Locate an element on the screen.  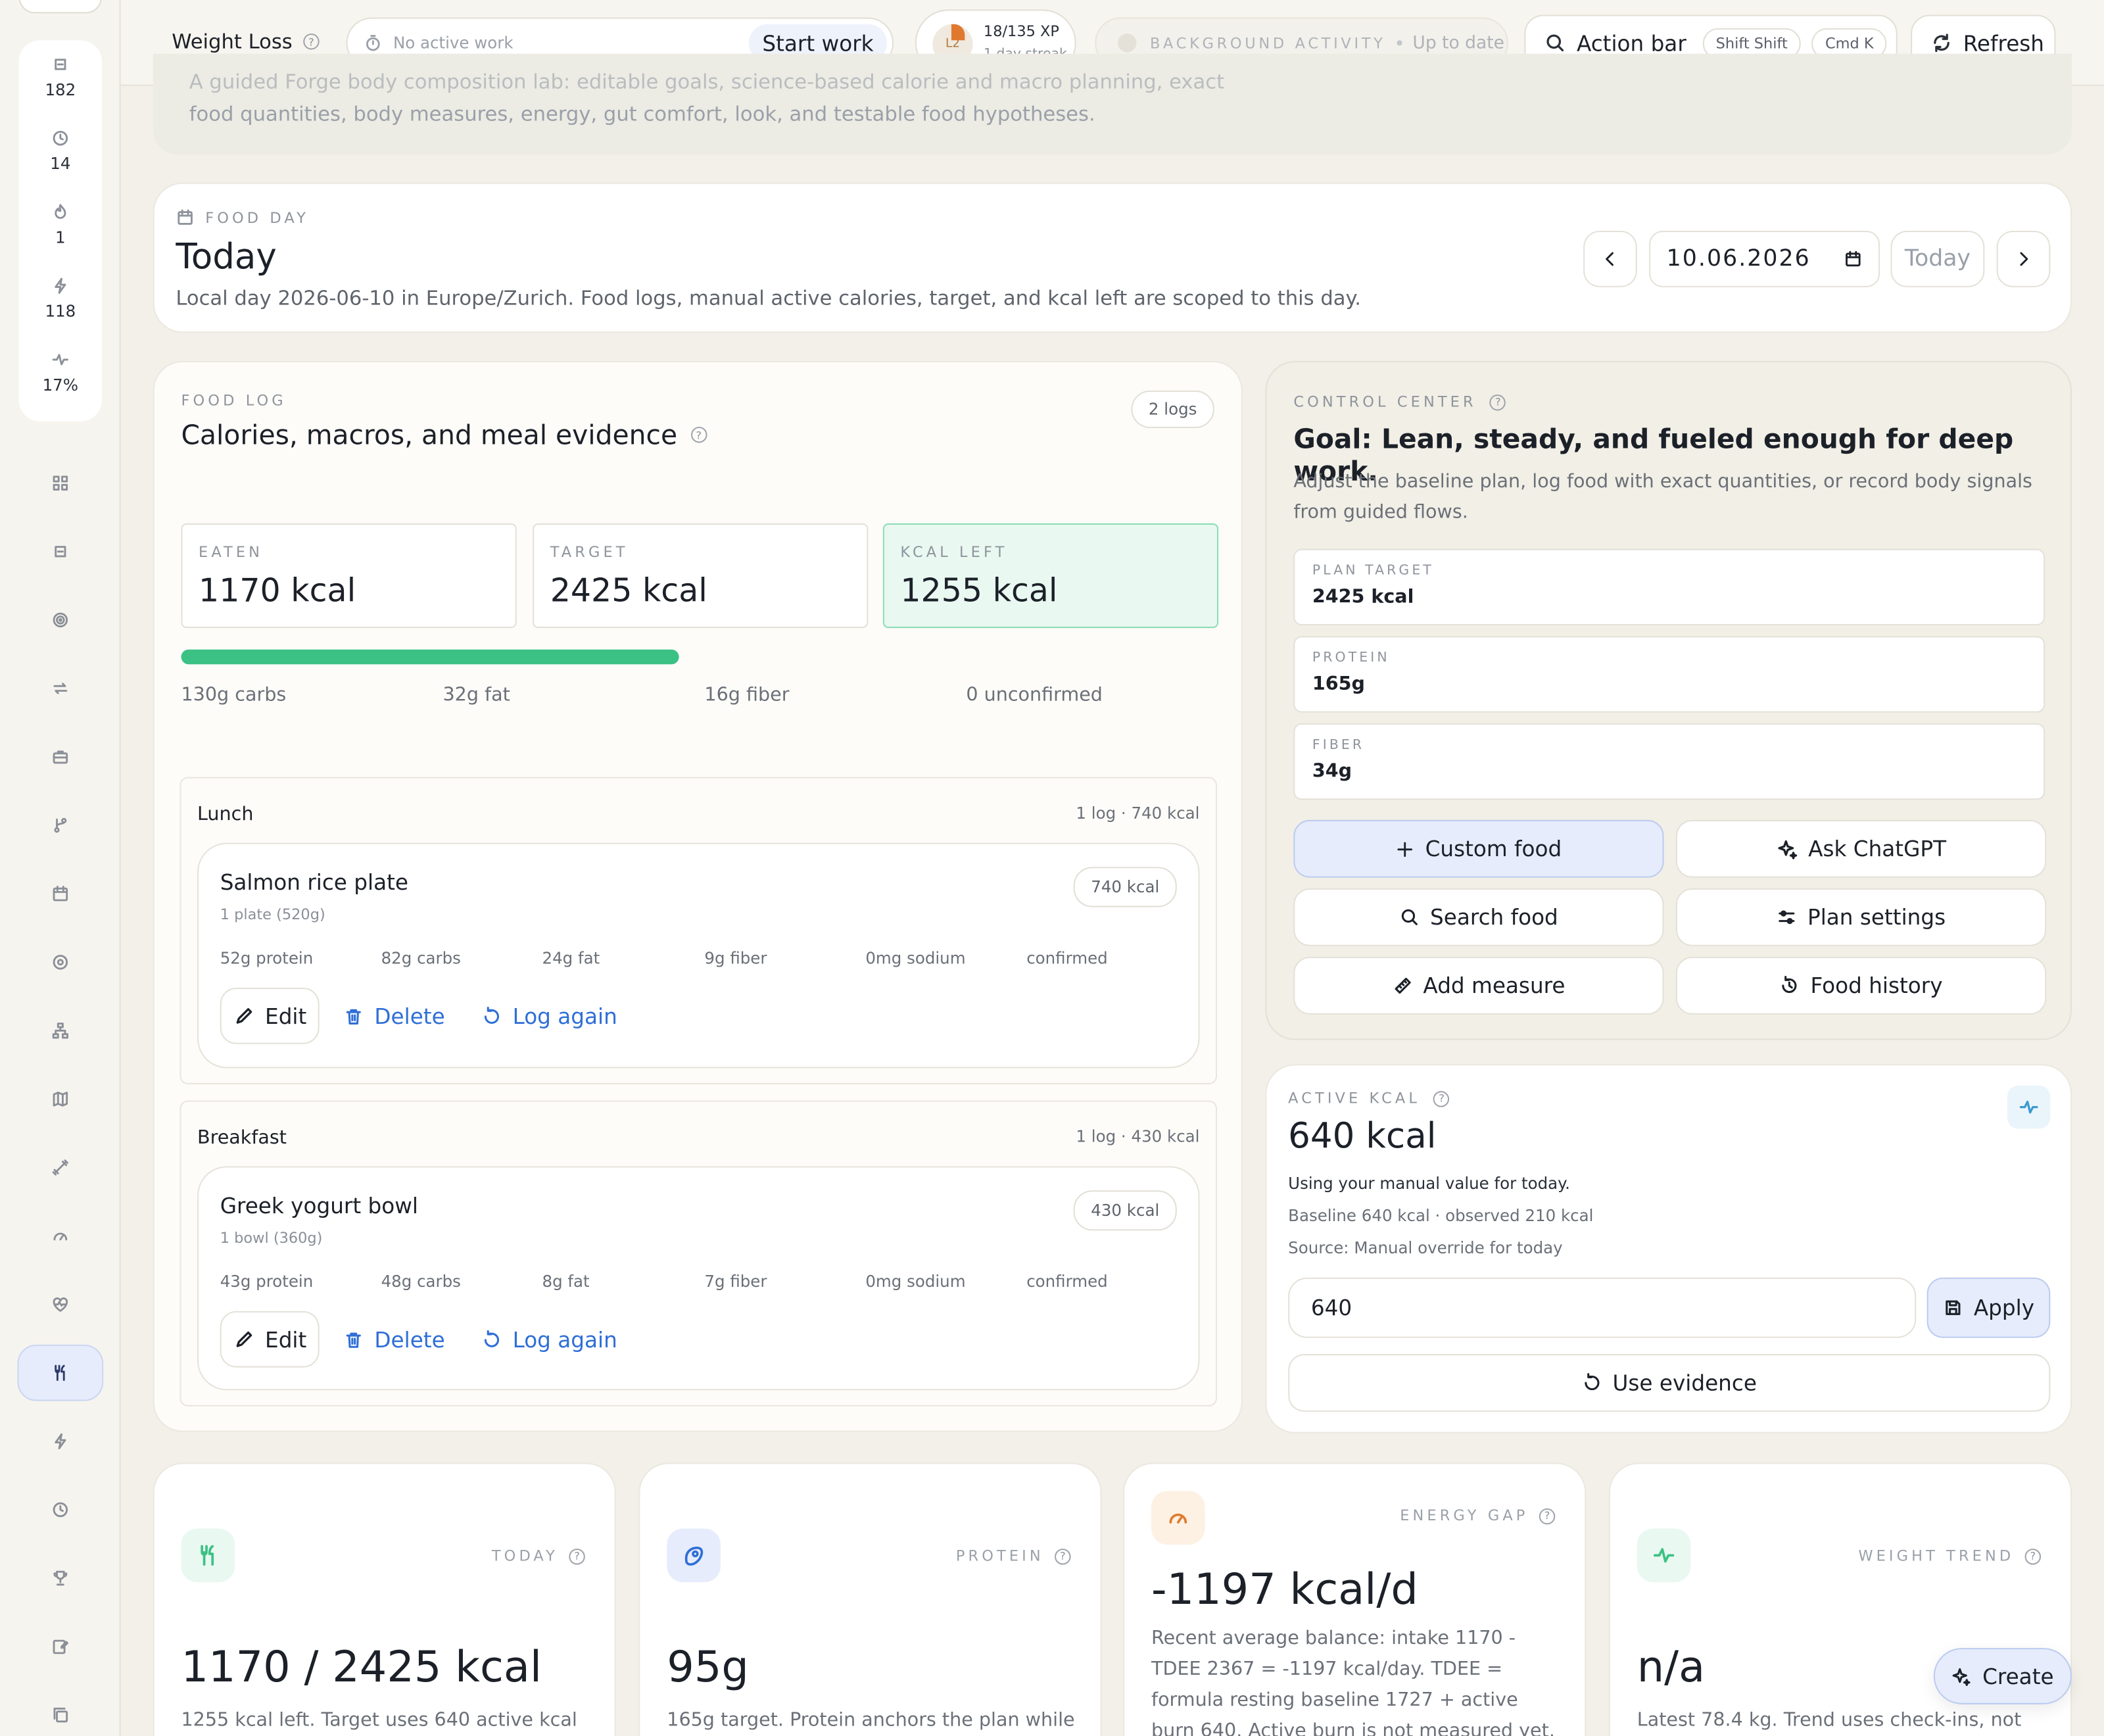
plan-target-field: PLAN TARGET 2425 kcal is located at coordinates (1669, 587).